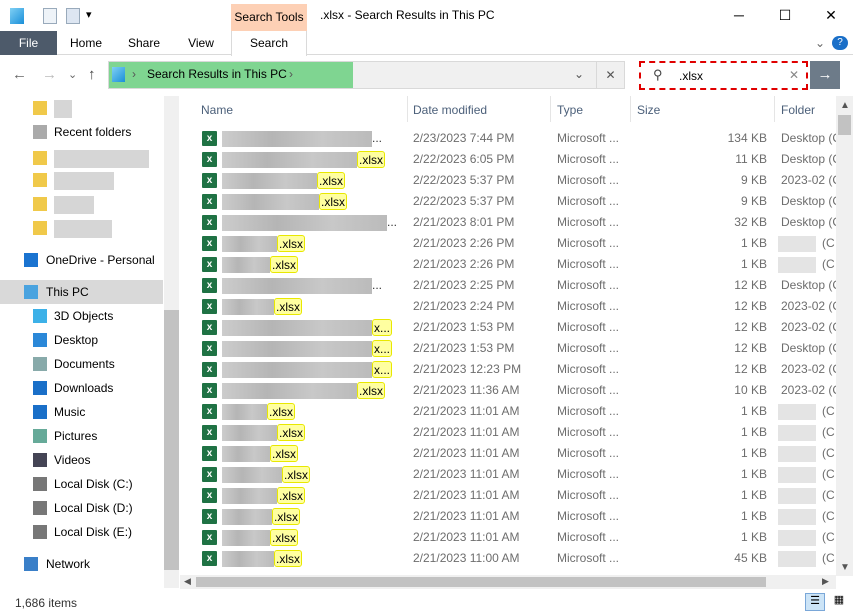 This screenshot has height=615, width=853. I want to click on folder: Desktop (C, so click(811, 201).